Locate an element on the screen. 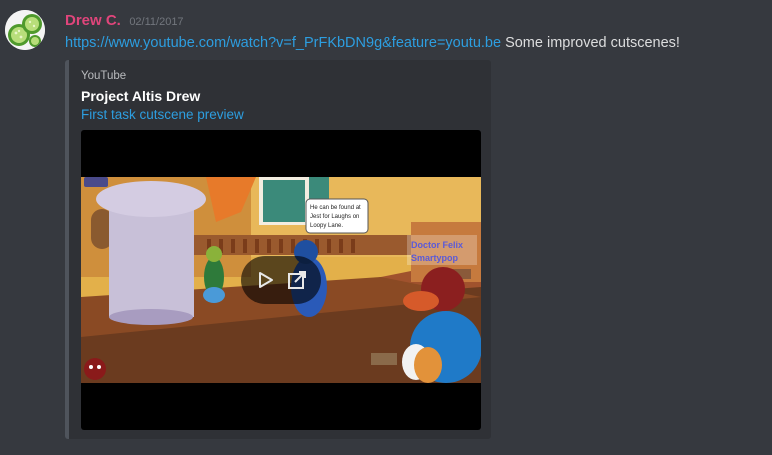 The image size is (772, 455). message-header: Drew C. 02/11/2017 is located at coordinates (124, 21).